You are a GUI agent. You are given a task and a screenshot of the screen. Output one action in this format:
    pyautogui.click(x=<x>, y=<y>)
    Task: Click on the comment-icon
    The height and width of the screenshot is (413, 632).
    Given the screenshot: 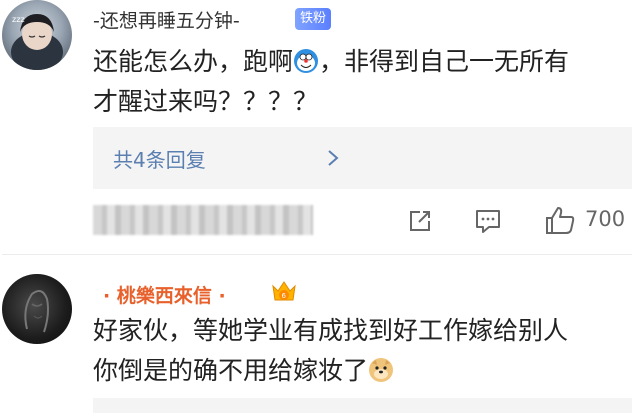 What is the action you would take?
    pyautogui.click(x=488, y=221)
    